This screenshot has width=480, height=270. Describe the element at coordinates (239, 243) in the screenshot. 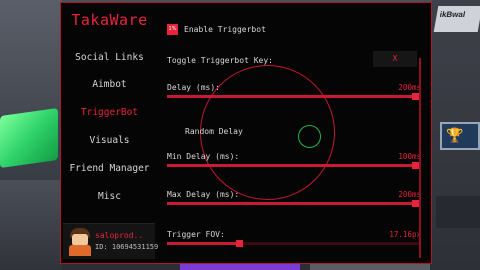

I see `trigger-fov-slider-knob` at that location.